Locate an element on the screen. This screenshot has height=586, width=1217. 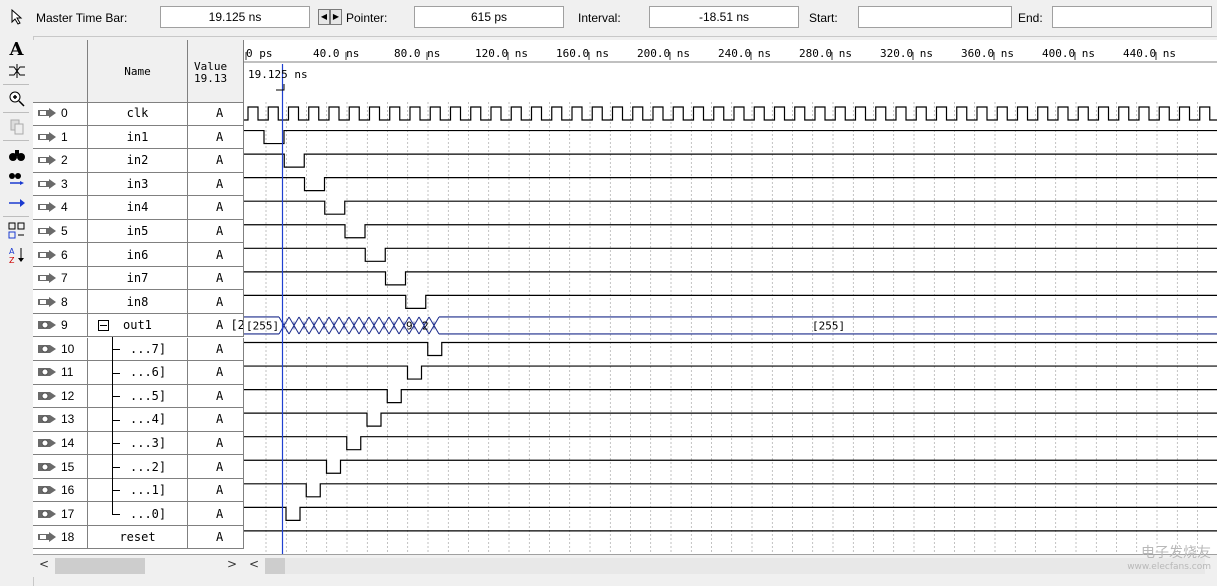
signal-name-cell: in6 is located at coordinates (138, 254).